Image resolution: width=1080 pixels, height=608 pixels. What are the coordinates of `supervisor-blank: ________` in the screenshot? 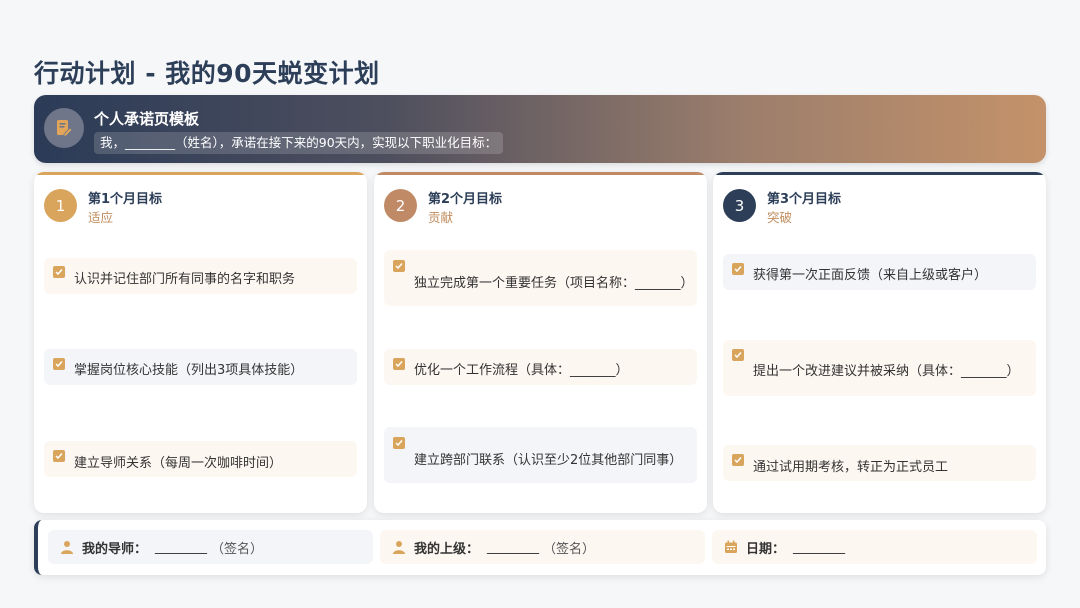 It's located at (513, 547).